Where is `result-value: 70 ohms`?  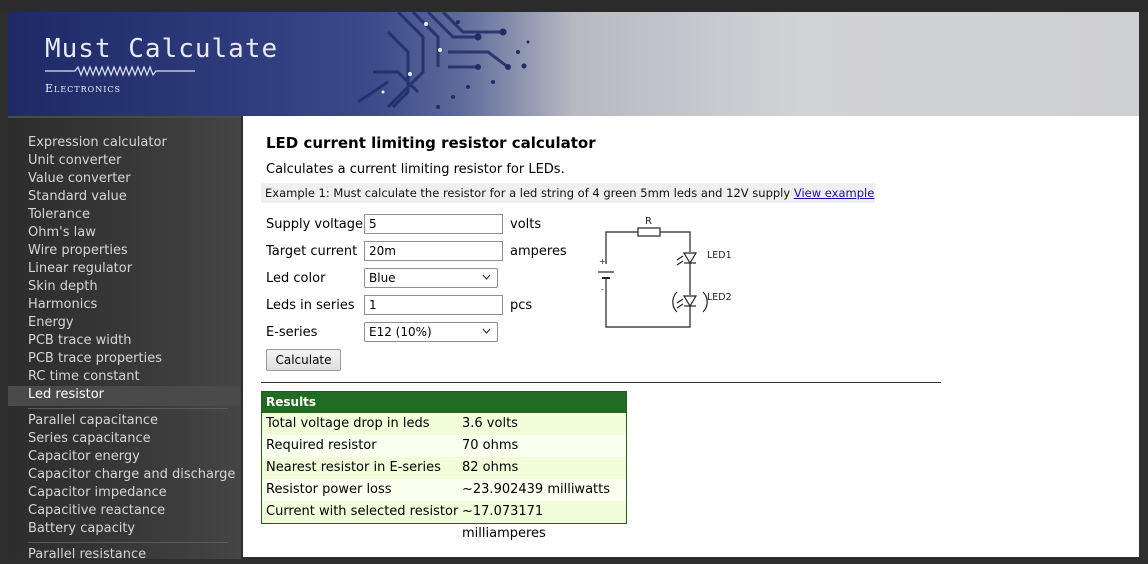 result-value: 70 ohms is located at coordinates (490, 445).